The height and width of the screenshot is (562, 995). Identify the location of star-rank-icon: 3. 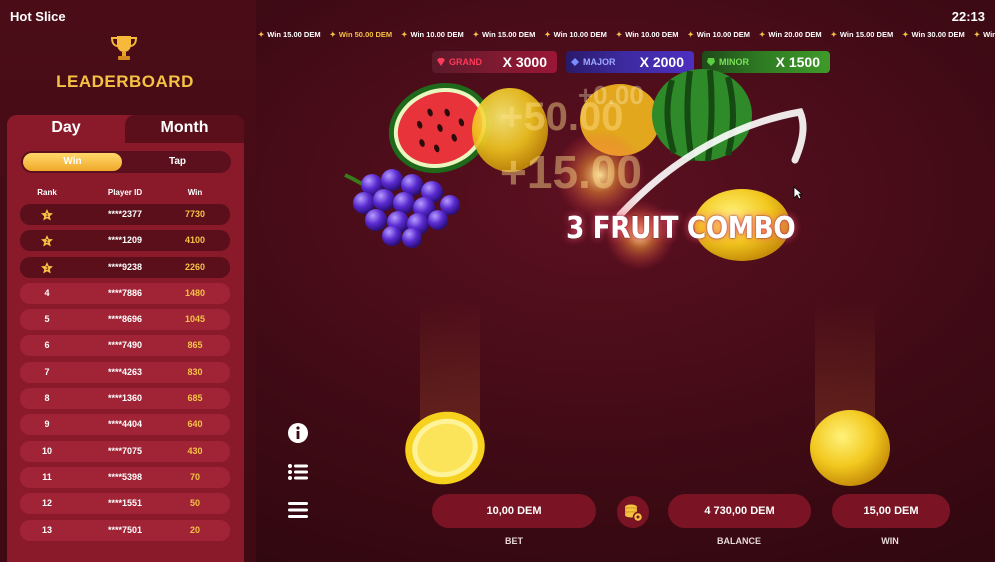
(47, 267).